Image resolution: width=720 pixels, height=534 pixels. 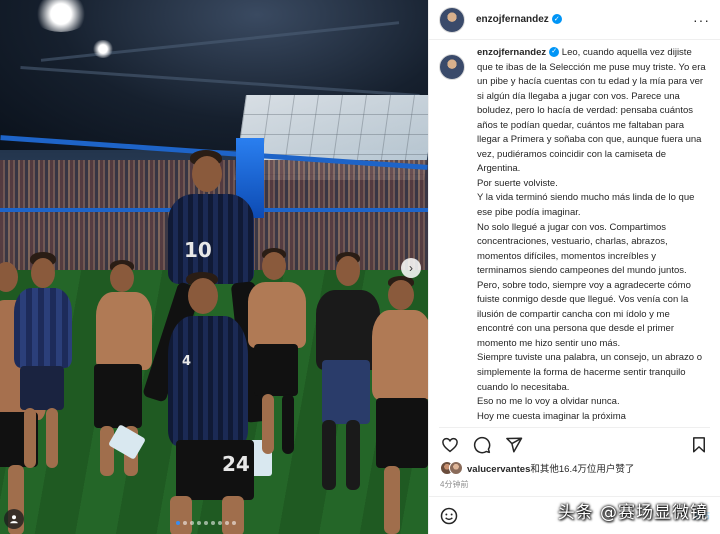 What do you see at coordinates (452, 19) in the screenshot?
I see `avatar` at bounding box center [452, 19].